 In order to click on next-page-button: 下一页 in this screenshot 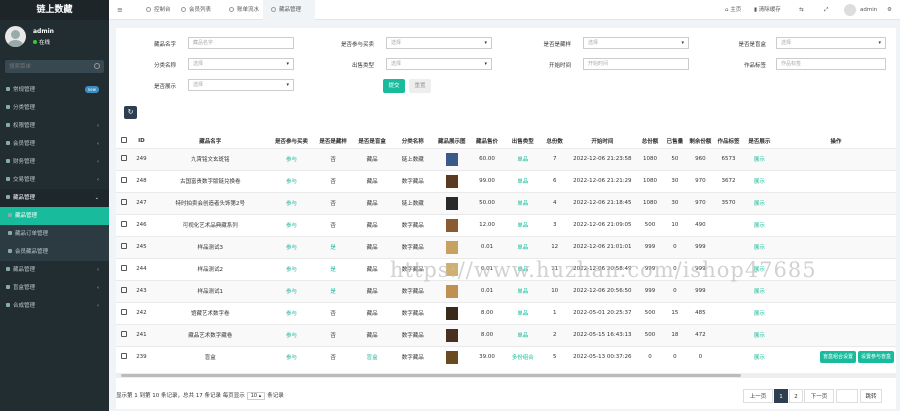, I will do `click(819, 396)`.